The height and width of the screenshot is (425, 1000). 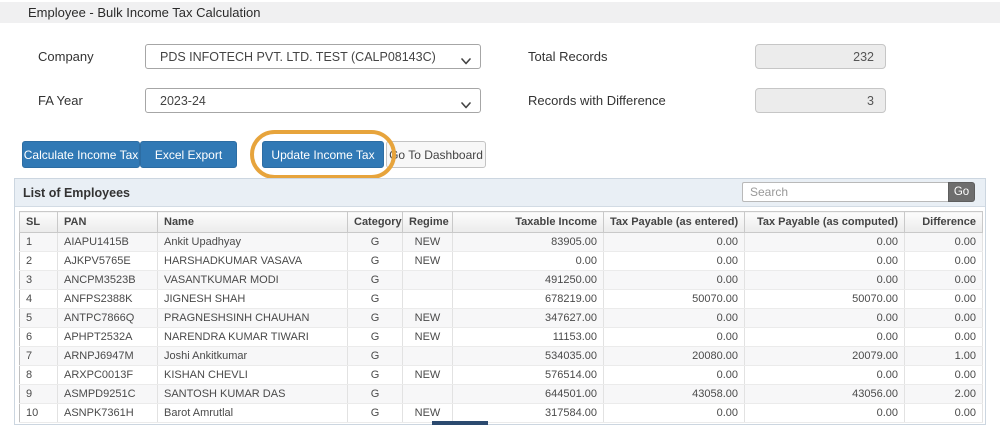 What do you see at coordinates (824, 356) in the screenshot?
I see `table-cell: 20079.00` at bounding box center [824, 356].